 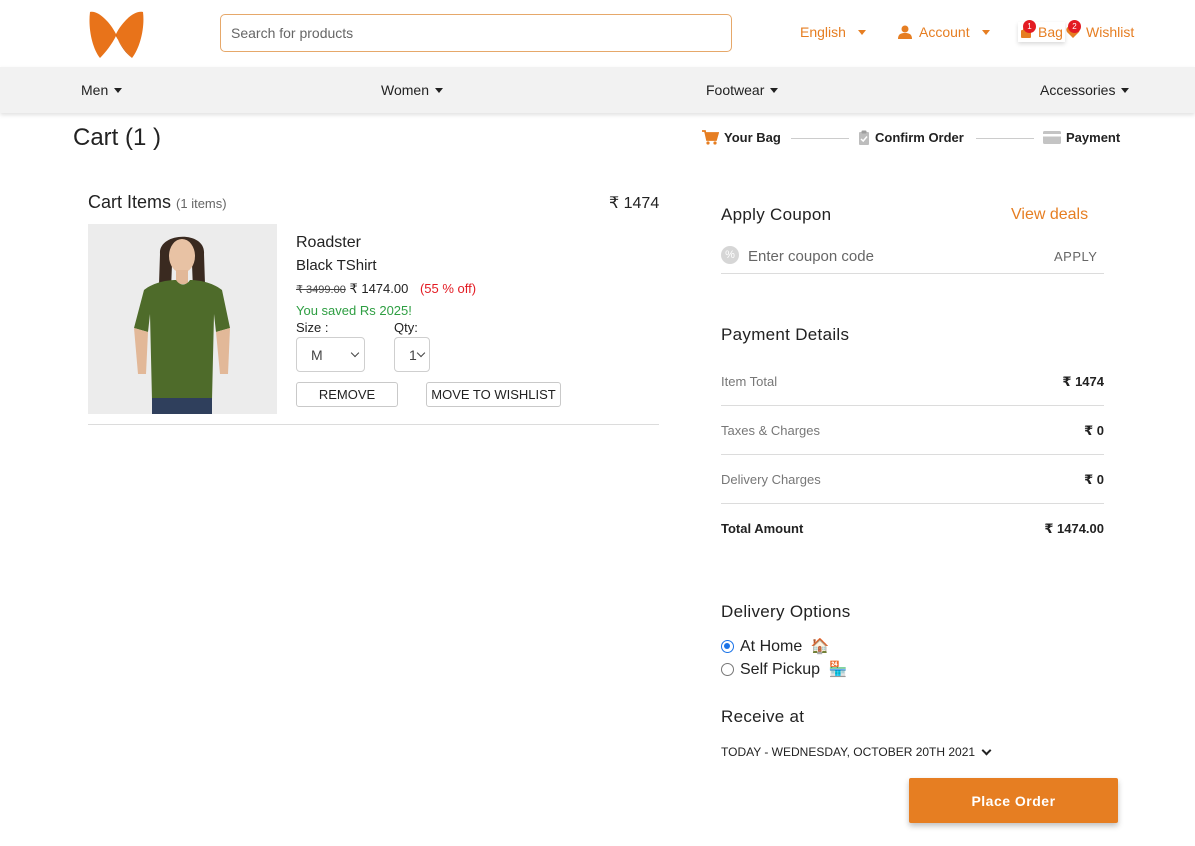 I want to click on cart-items-title: Cart Items (1 items), so click(x=157, y=202).